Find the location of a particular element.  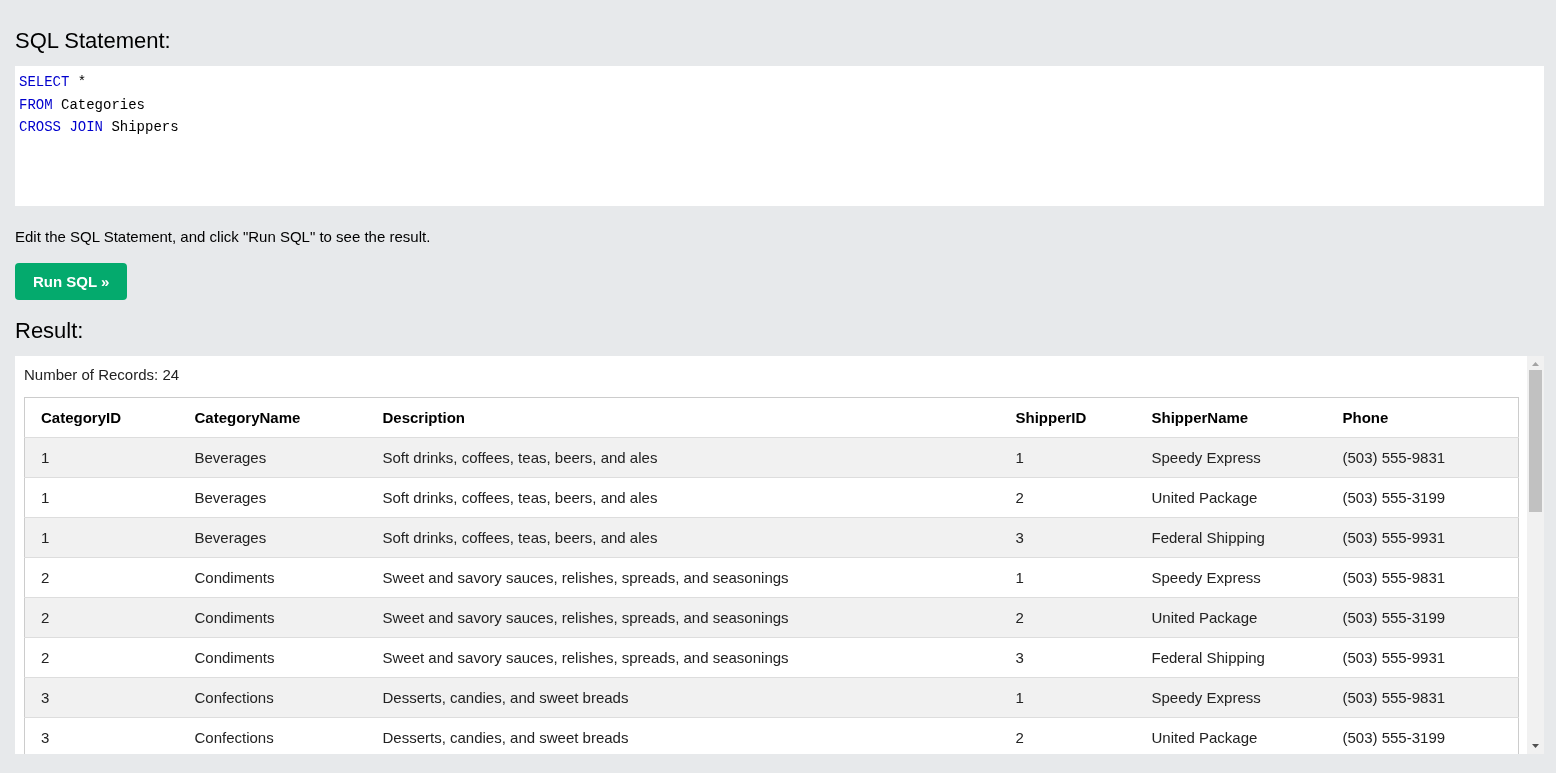

column-header: CategoryID is located at coordinates (101, 417).